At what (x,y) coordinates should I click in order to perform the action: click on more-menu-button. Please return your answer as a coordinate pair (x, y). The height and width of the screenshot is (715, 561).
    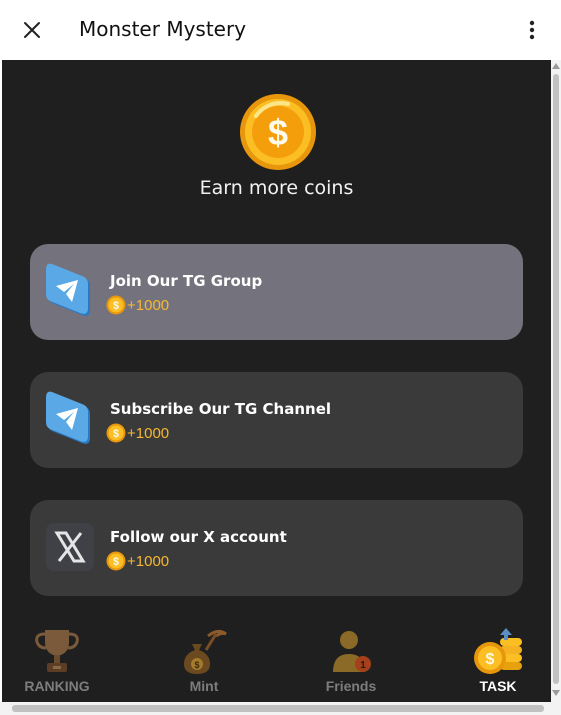
    Looking at the image, I should click on (532, 30).